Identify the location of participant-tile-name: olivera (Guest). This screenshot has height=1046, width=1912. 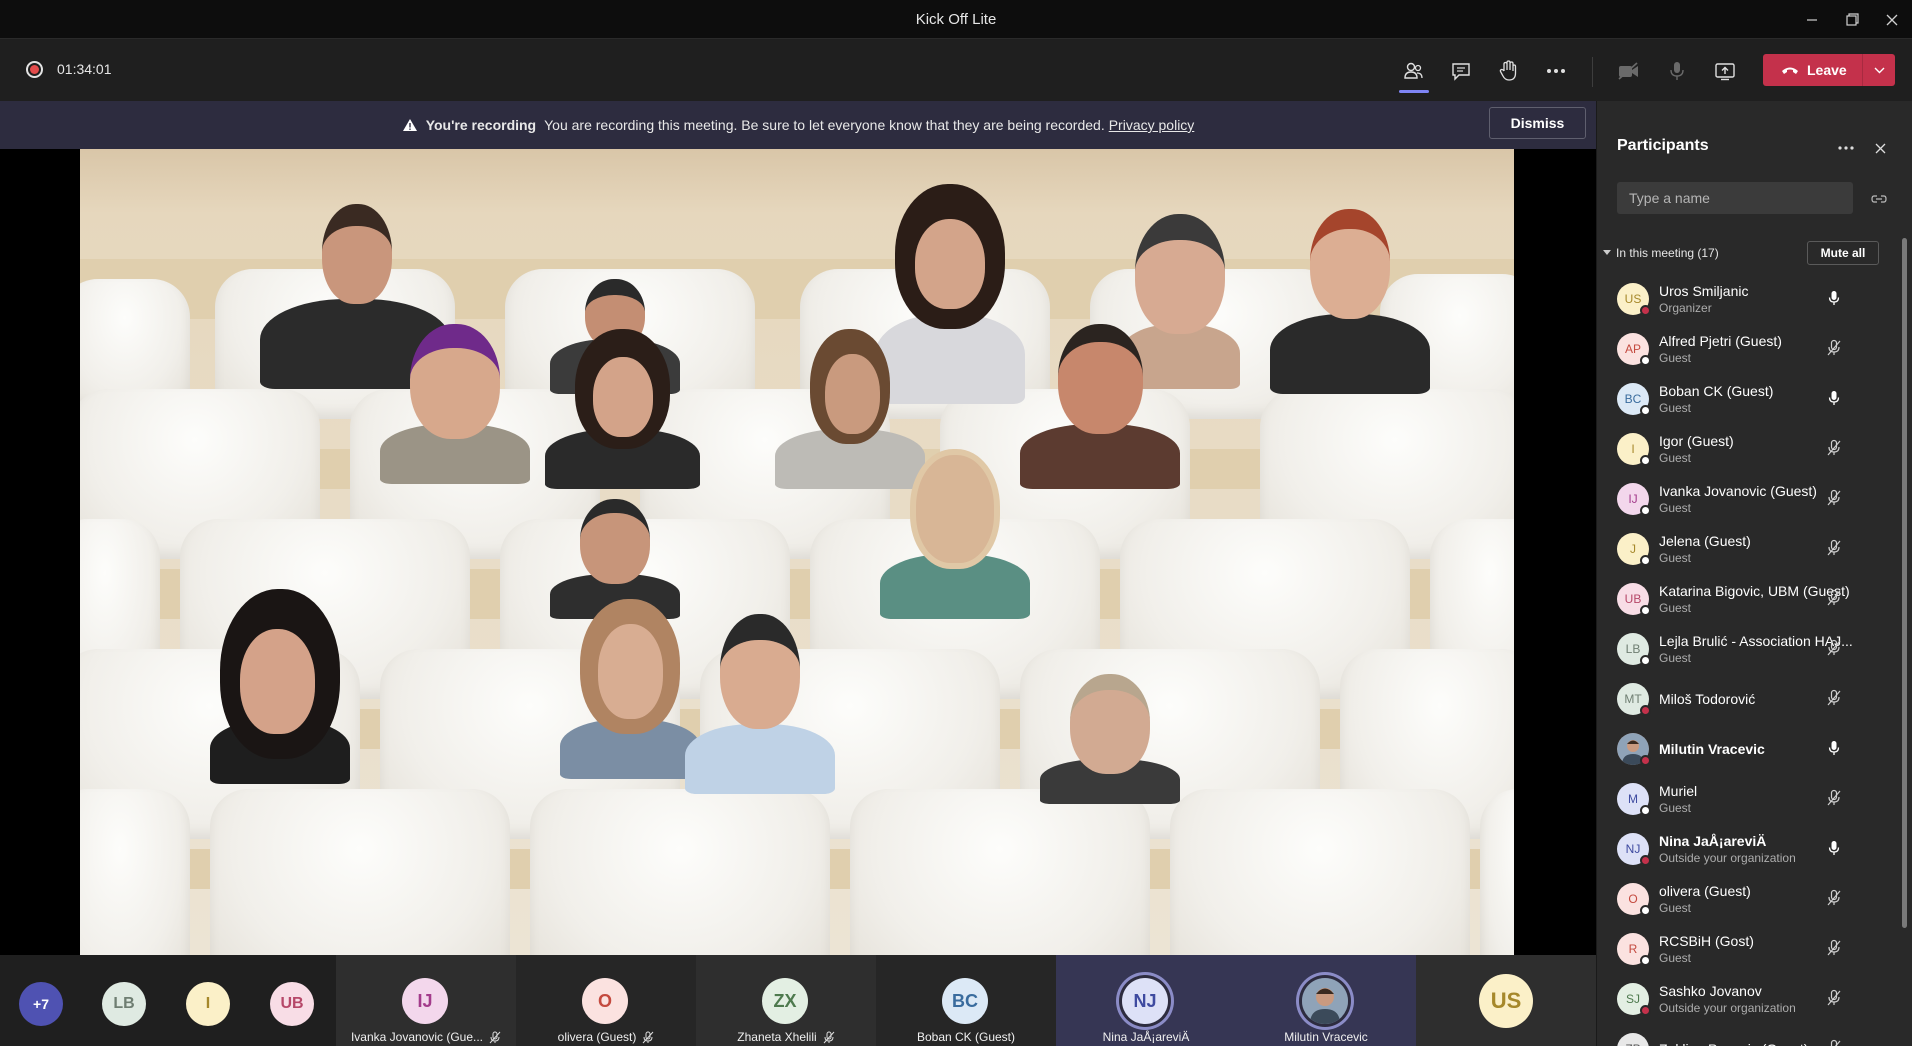
(597, 1037).